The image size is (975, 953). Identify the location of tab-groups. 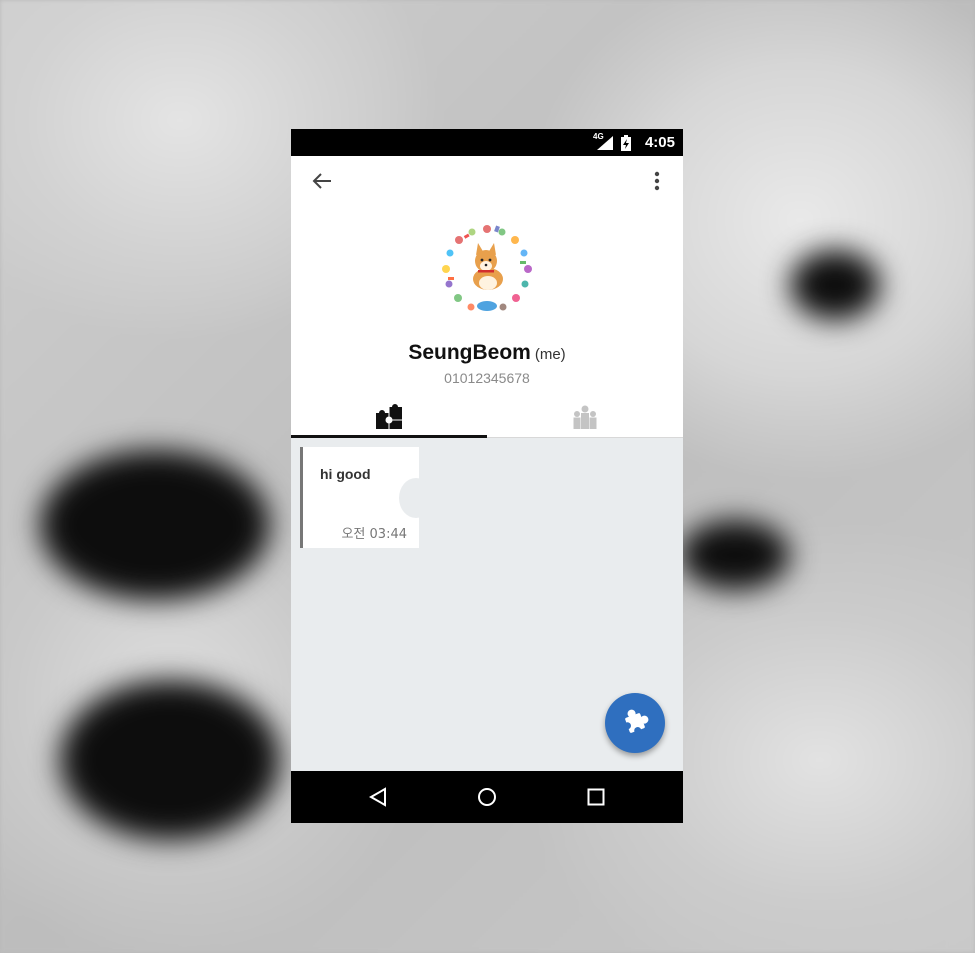
(585, 417).